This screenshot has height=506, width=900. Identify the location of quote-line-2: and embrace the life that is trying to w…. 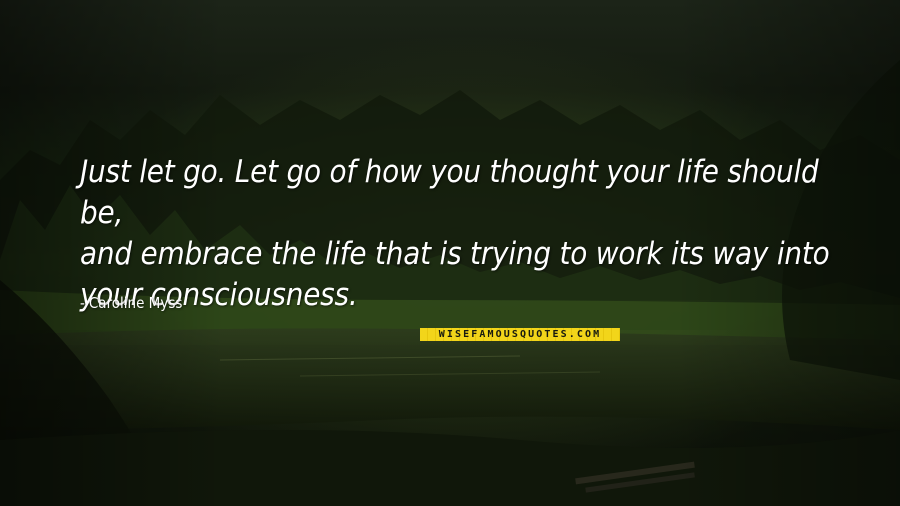
(455, 254).